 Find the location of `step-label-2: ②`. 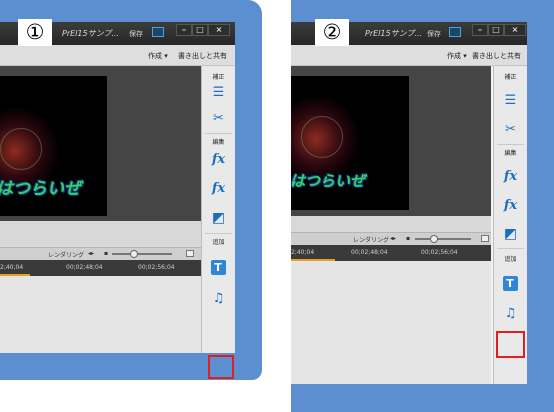

step-label-2: ② is located at coordinates (332, 32).